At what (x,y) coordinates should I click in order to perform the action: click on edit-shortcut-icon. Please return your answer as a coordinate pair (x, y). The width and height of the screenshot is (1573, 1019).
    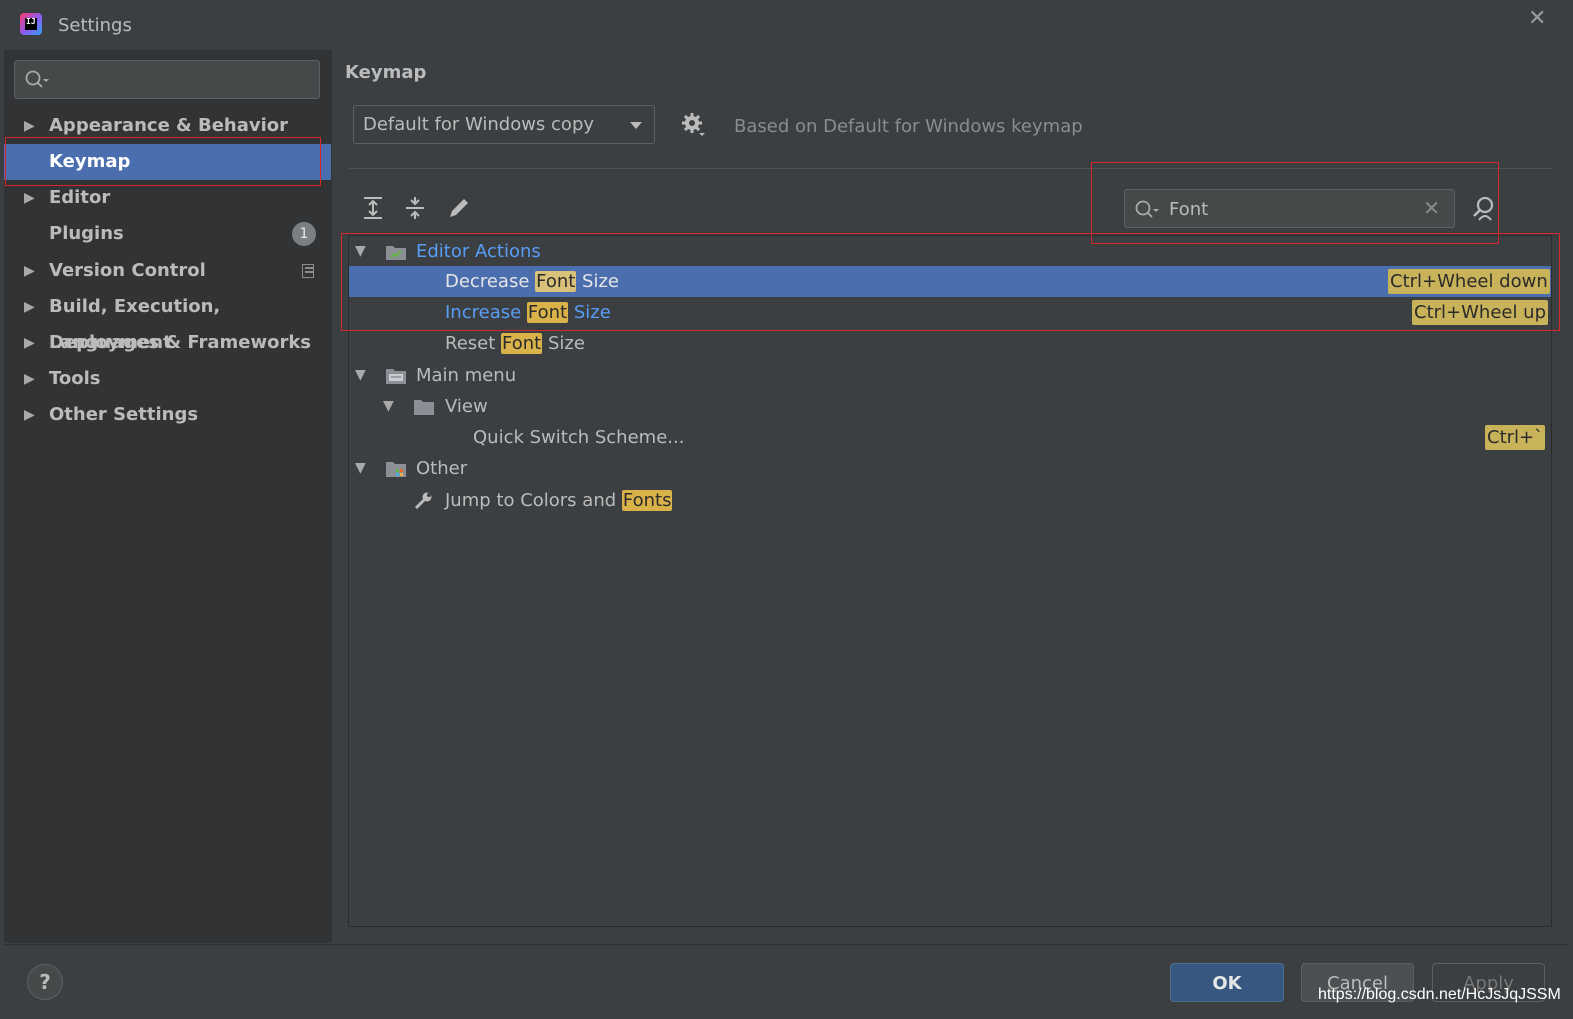
    Looking at the image, I should click on (459, 208).